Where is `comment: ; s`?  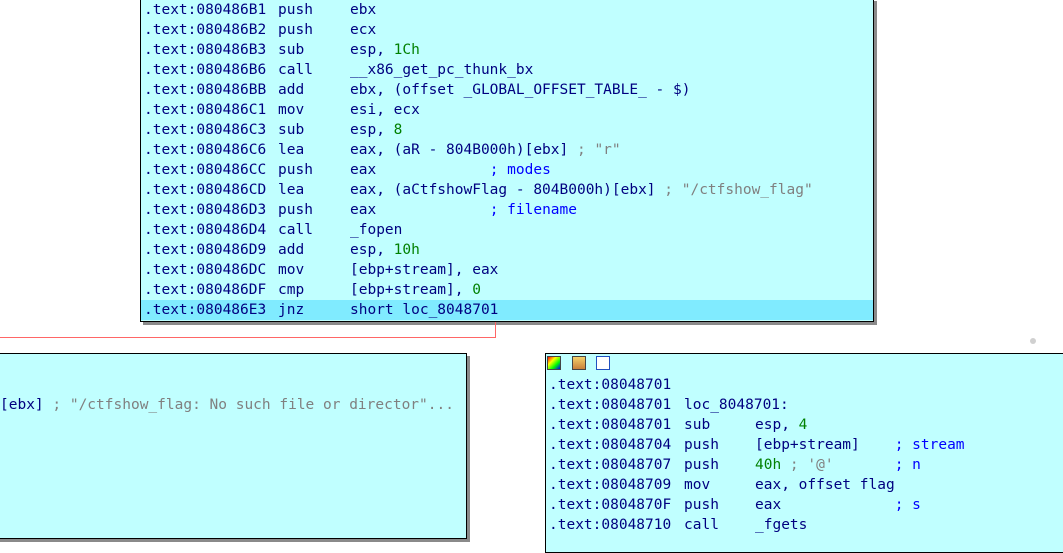
comment: ; s is located at coordinates (907, 505).